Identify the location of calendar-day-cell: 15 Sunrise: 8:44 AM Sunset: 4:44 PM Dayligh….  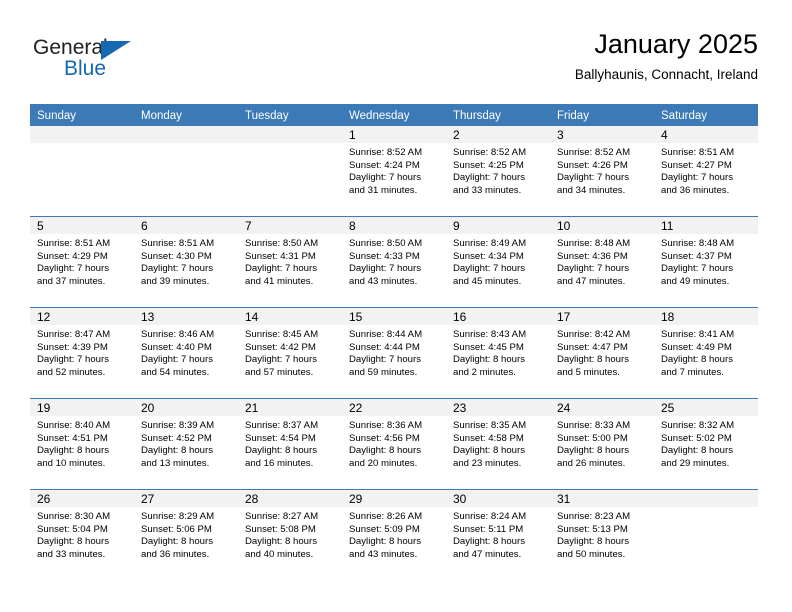
(394, 353).